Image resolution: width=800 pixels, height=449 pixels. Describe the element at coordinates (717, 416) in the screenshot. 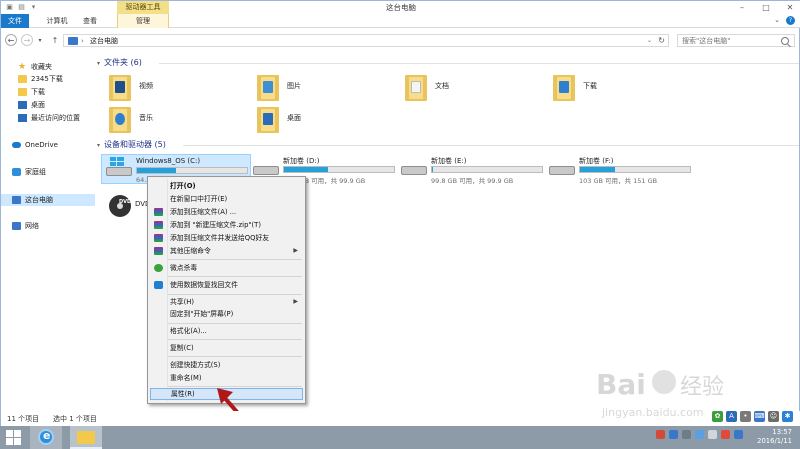

I see `ime-logo-icon: ✿` at that location.